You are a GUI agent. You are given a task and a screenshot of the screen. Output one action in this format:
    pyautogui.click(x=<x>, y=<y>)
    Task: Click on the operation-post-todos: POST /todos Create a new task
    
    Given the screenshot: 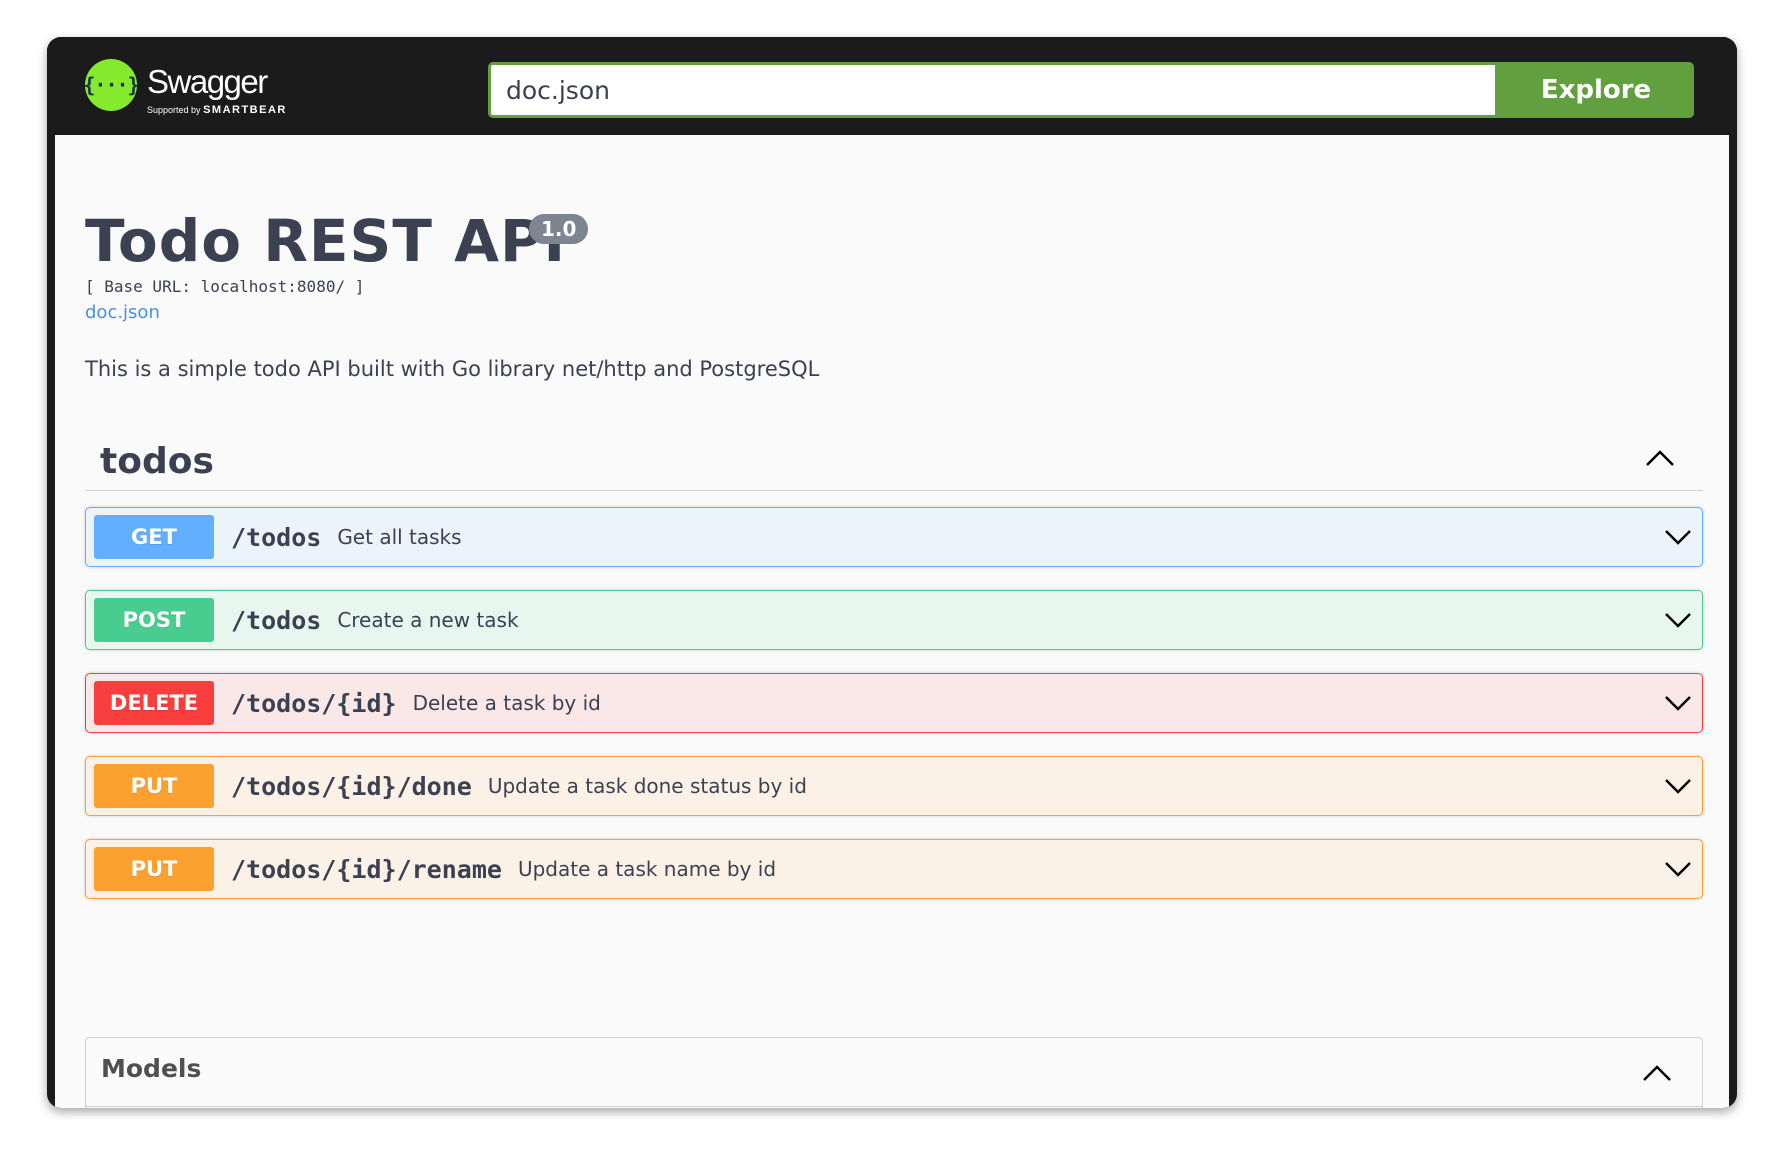 What is the action you would take?
    pyautogui.click(x=894, y=620)
    